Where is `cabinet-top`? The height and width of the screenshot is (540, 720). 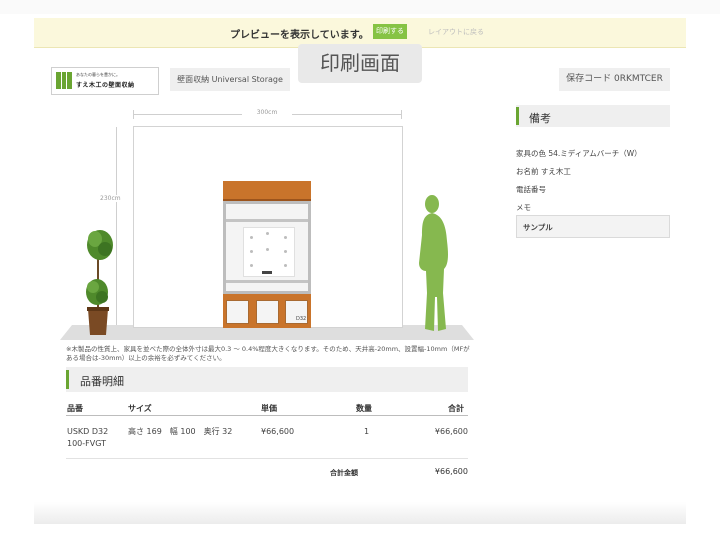
cabinet-top is located at coordinates (267, 191).